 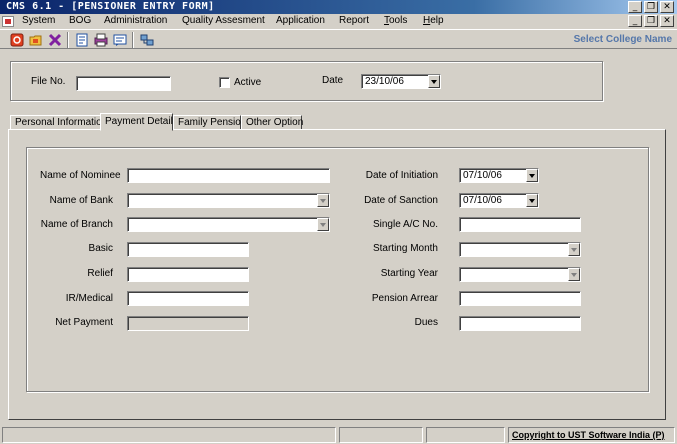 What do you see at coordinates (520, 323) in the screenshot?
I see `dues-input` at bounding box center [520, 323].